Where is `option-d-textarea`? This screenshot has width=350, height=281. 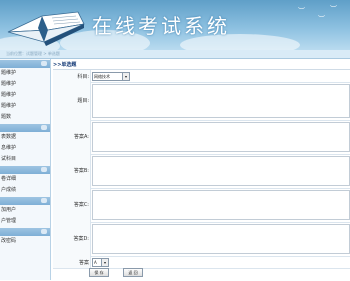
option-d-textarea is located at coordinates (221, 239).